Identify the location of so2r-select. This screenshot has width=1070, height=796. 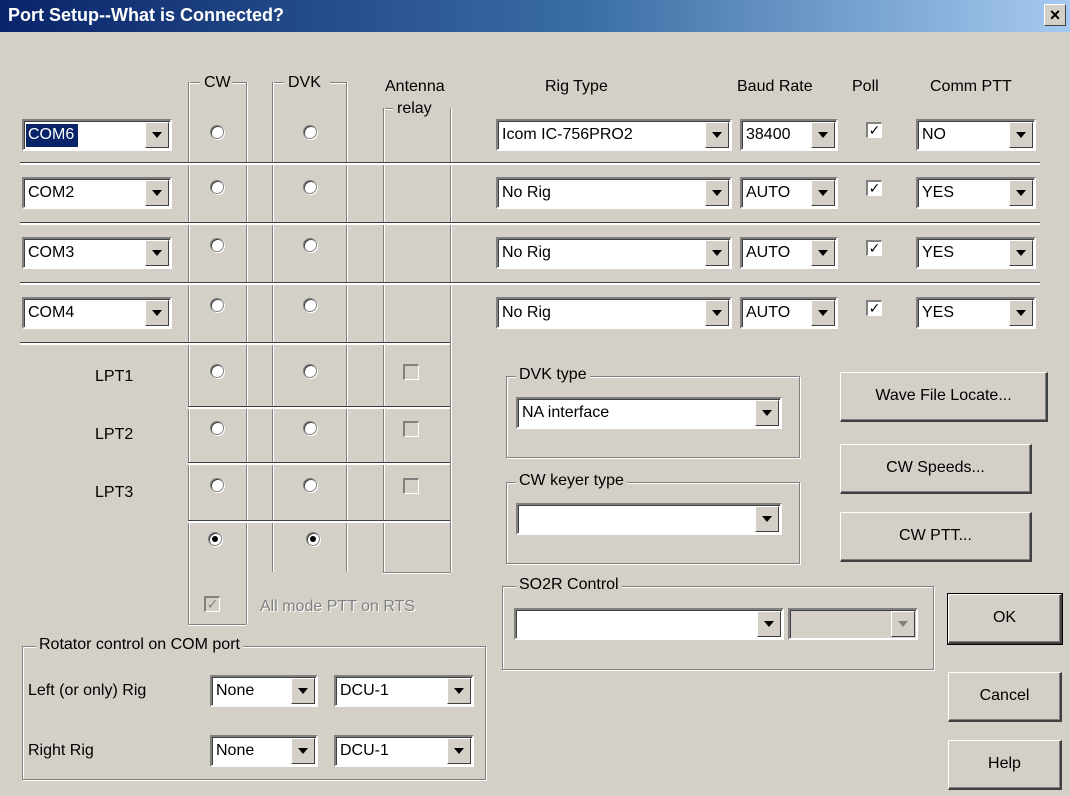
(649, 624).